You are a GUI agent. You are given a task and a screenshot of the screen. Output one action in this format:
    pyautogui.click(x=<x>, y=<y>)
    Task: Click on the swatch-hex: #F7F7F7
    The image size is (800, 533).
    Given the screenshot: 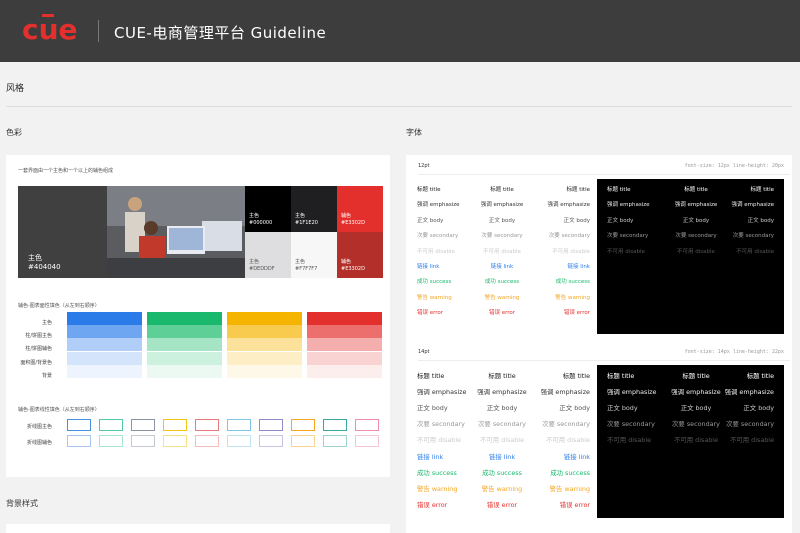 What is the action you would take?
    pyautogui.click(x=306, y=269)
    